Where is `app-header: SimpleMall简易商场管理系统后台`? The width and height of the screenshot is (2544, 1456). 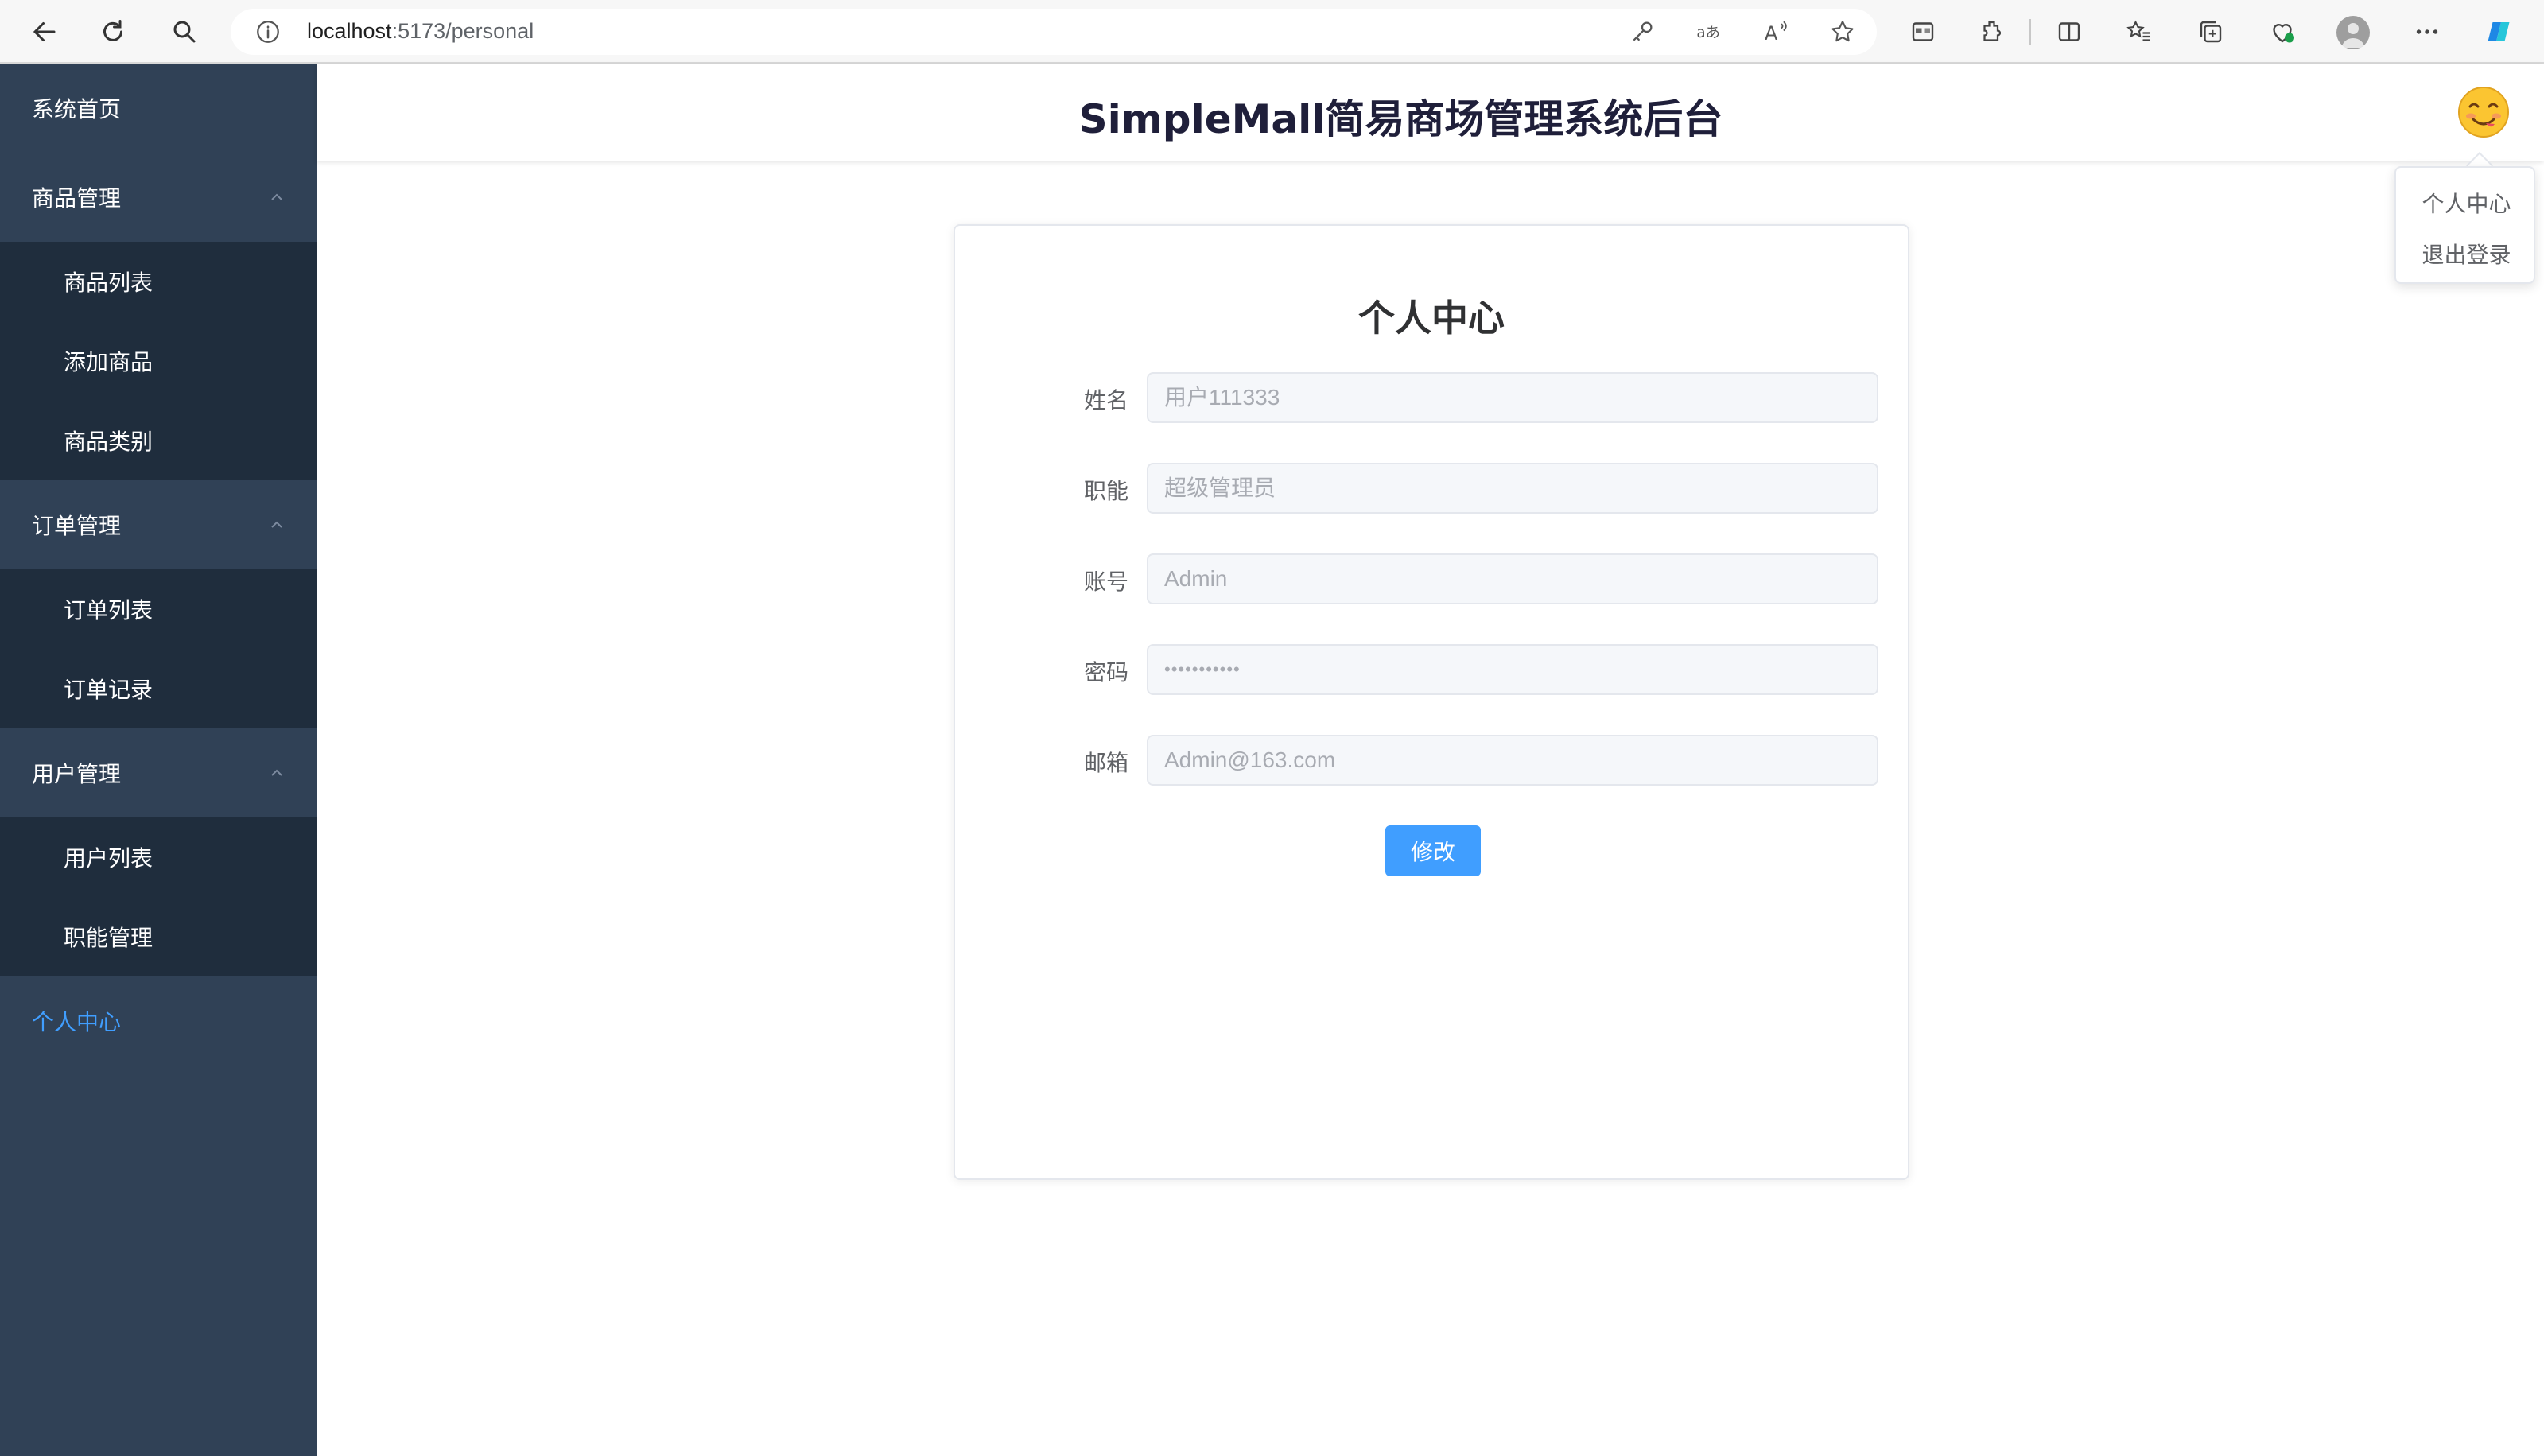 app-header: SimpleMall简易商场管理系统后台 is located at coordinates (1430, 112).